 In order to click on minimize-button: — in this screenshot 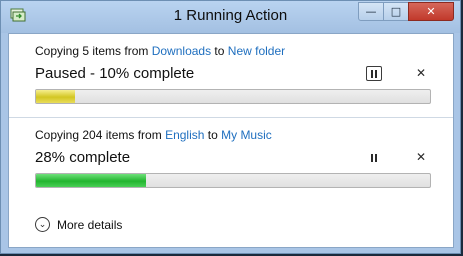, I will do `click(371, 11)`.